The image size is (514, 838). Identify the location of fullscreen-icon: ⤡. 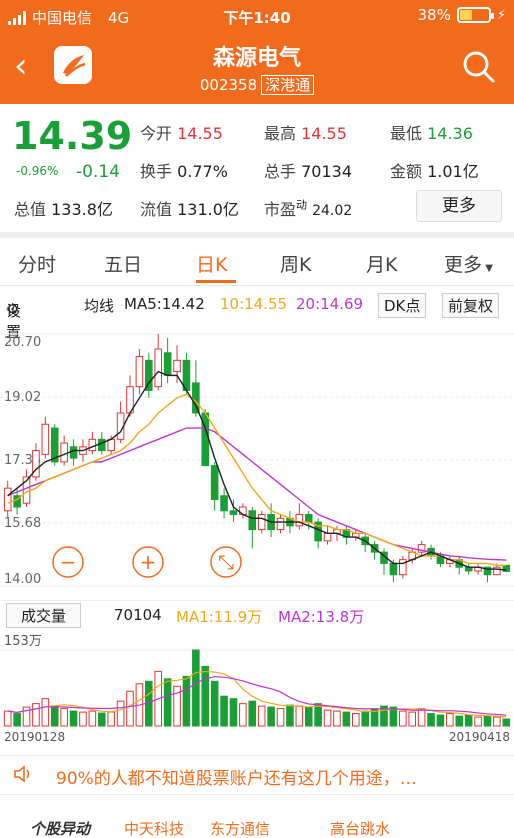
(226, 562).